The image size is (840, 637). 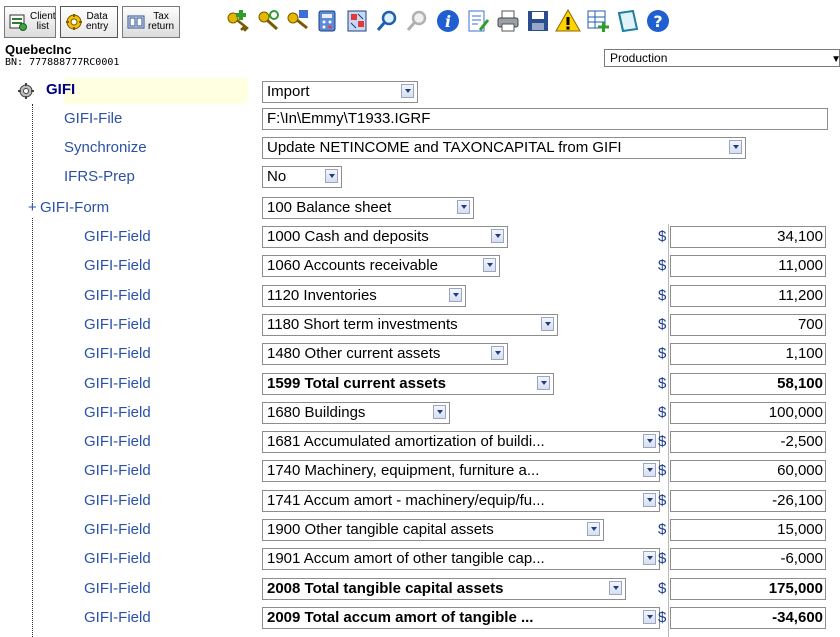 I want to click on gear-icon, so click(x=27, y=93).